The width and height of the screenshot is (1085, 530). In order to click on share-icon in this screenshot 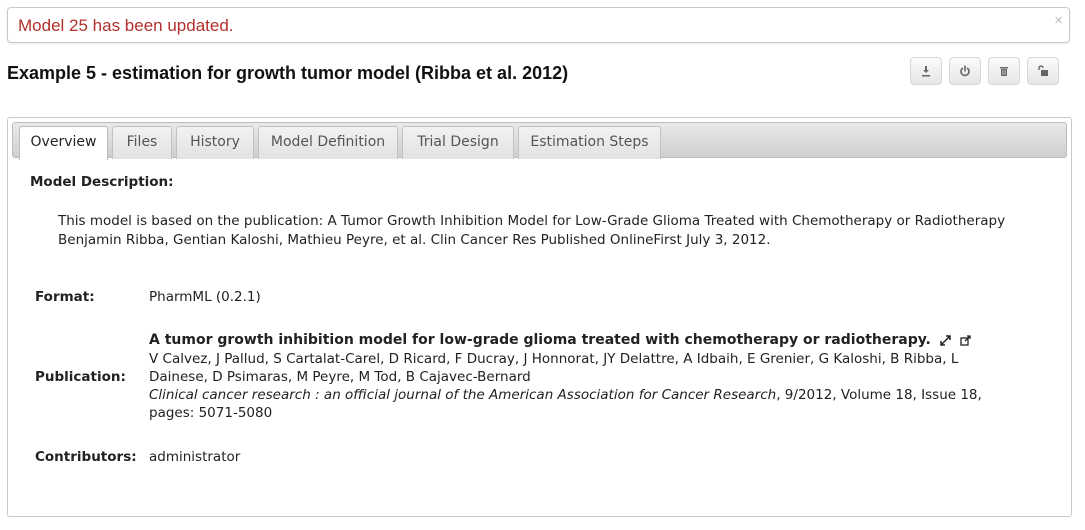, I will do `click(965, 71)`.